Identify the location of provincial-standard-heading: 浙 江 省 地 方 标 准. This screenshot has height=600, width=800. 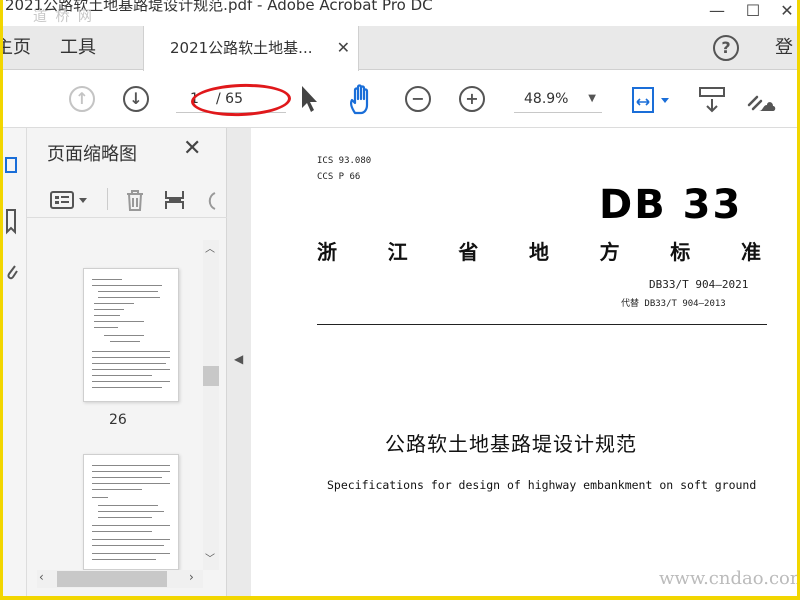
(539, 250).